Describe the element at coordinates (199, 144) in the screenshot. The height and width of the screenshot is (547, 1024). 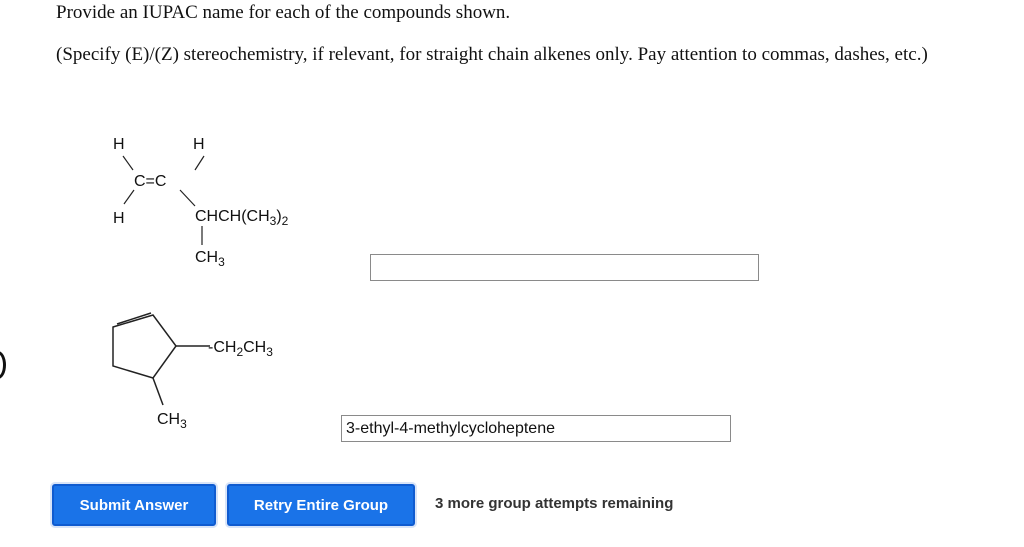
I see `atom-h-top-right: H` at that location.